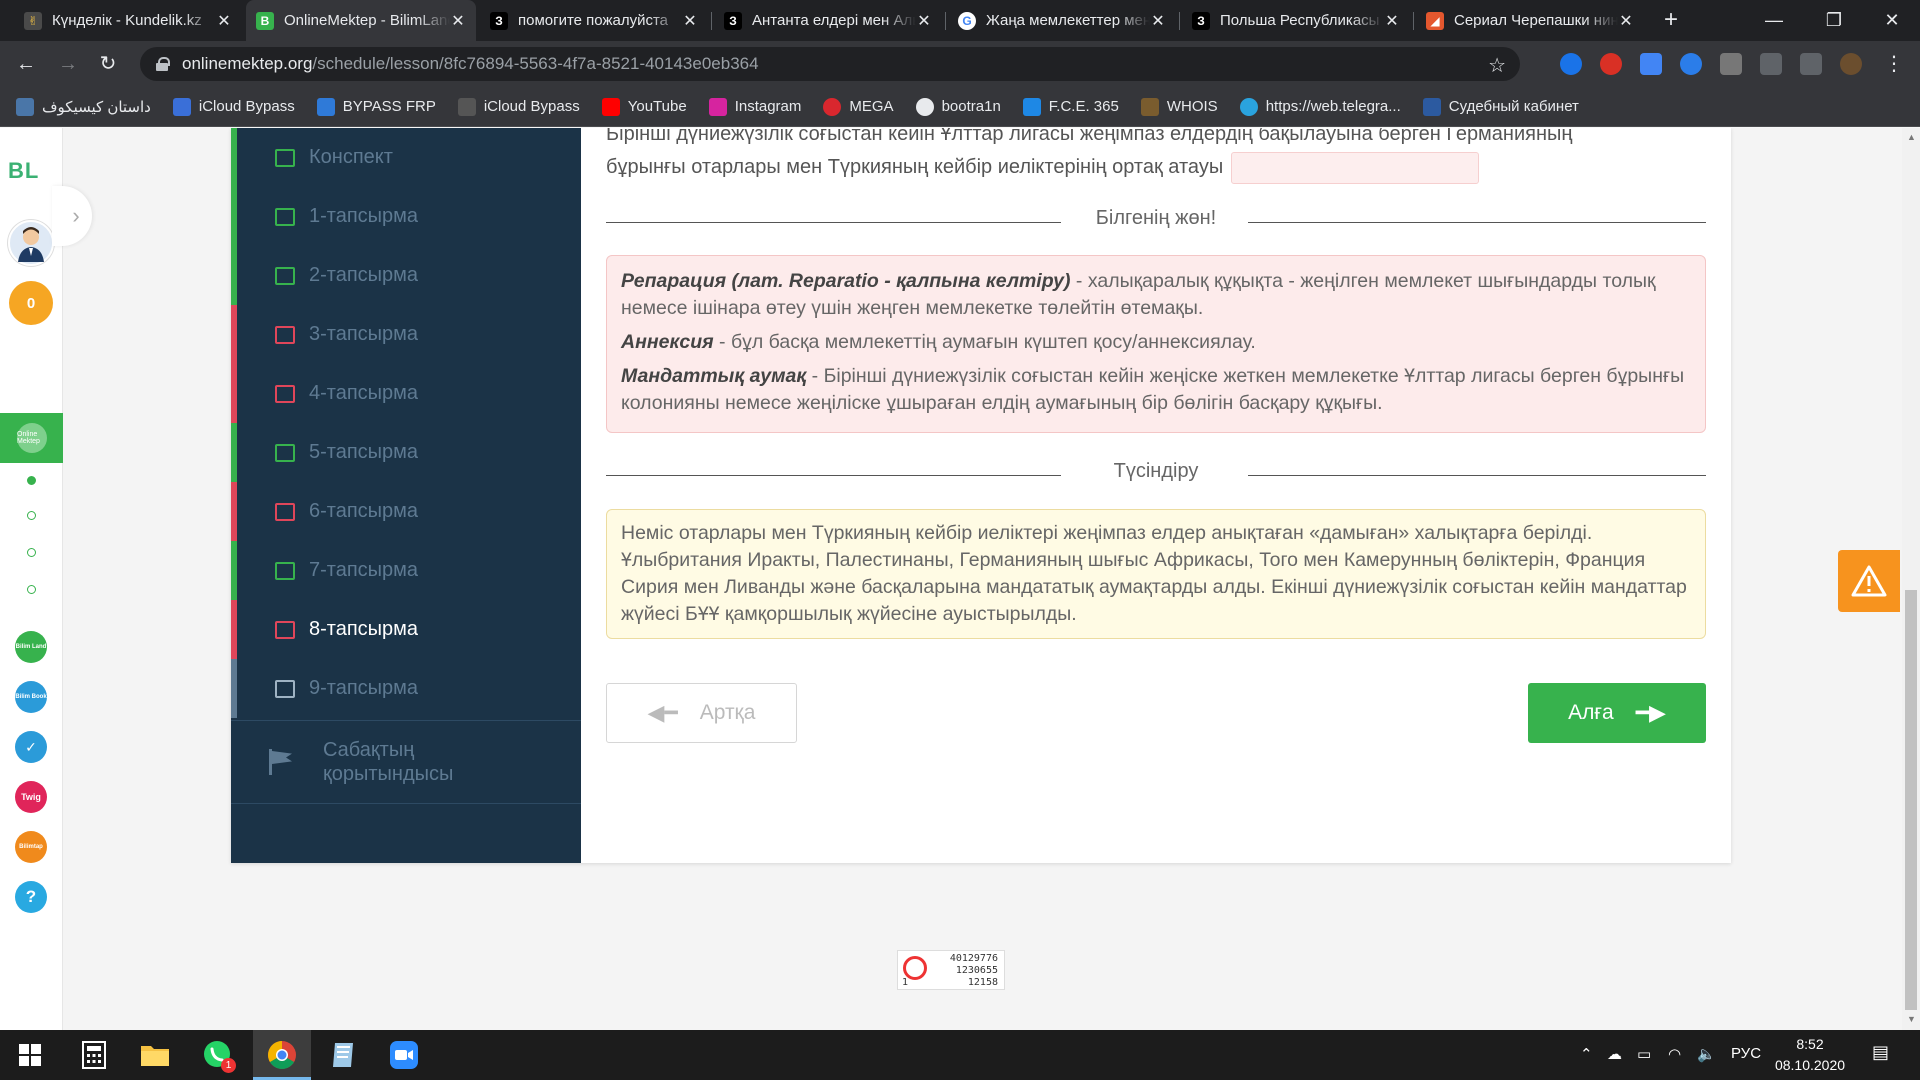  I want to click on chrome-menu-icon: ⋮, so click(1894, 64).